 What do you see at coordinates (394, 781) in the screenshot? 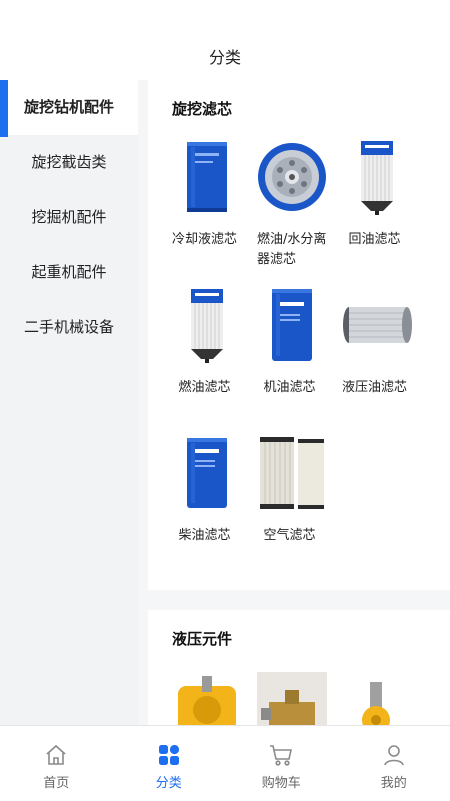
I see `tab-label: 我的` at bounding box center [394, 781].